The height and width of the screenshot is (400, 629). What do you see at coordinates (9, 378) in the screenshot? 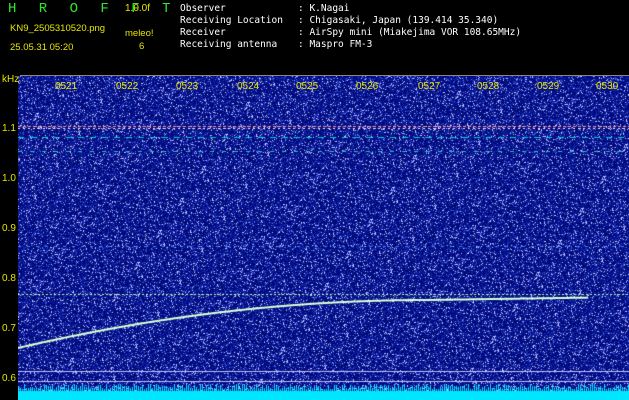
I see `frequency-label: 0.6` at bounding box center [9, 378].